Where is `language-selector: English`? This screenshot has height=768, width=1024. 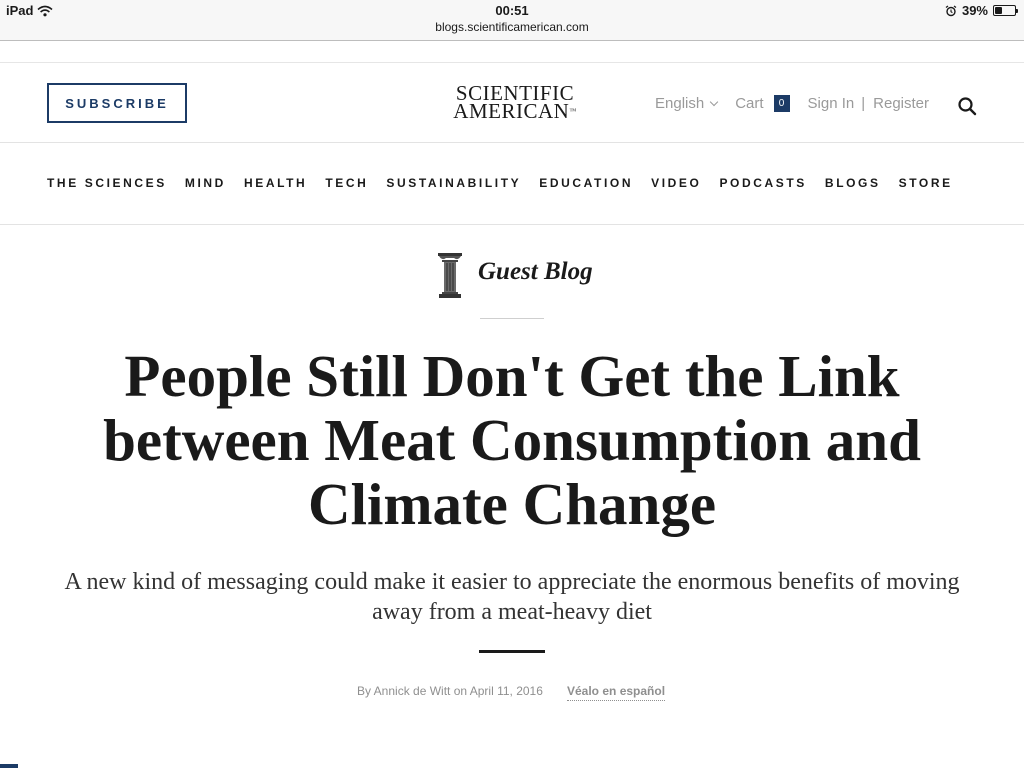 language-selector: English is located at coordinates (687, 103).